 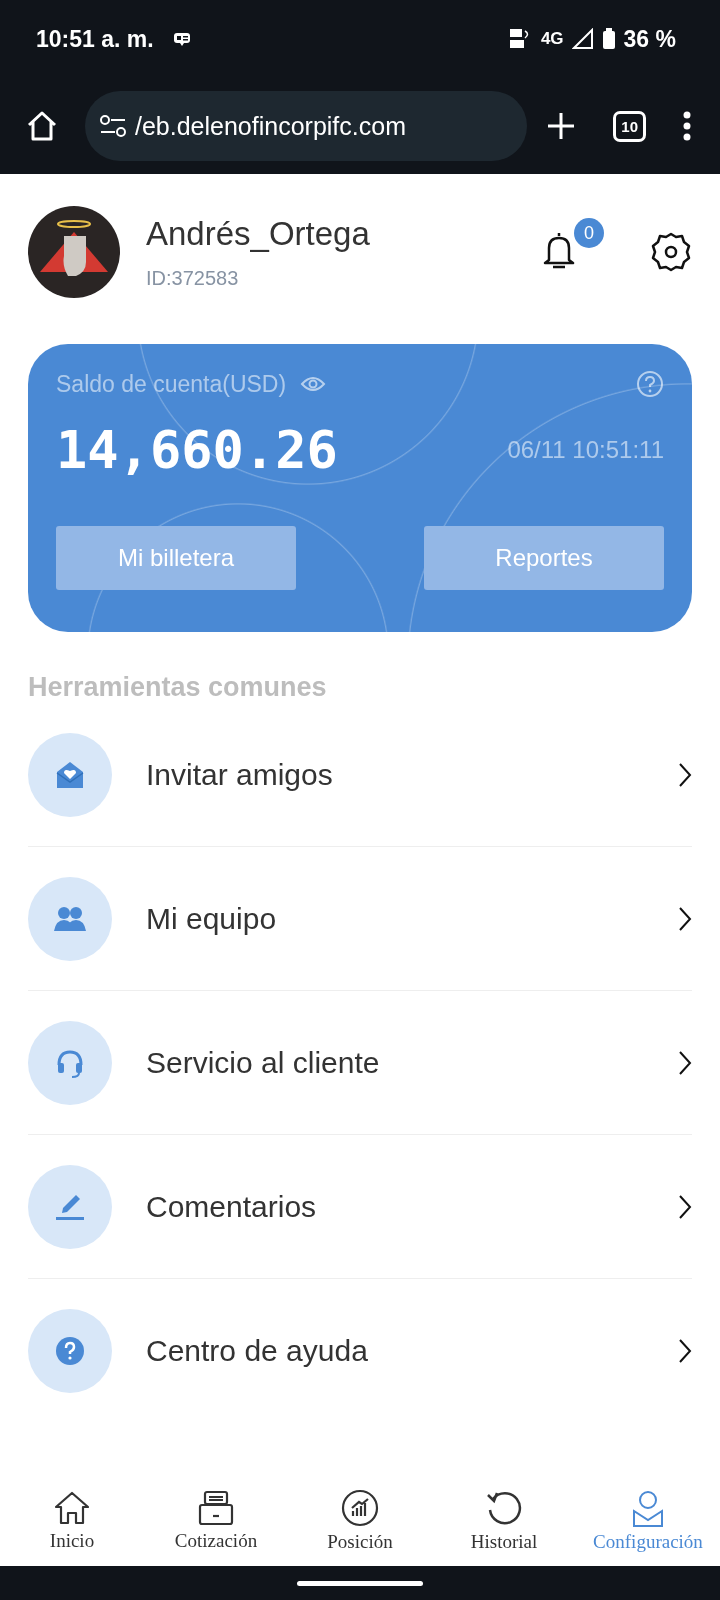 I want to click on nav-tab: Inicio, so click(x=72, y=1521).